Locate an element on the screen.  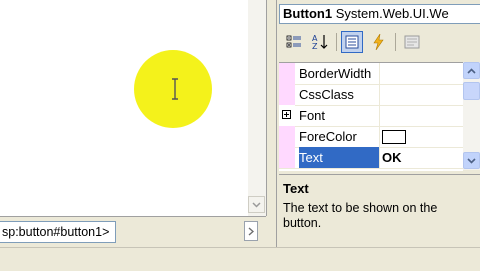
property-name: CssClass is located at coordinates (326, 94).